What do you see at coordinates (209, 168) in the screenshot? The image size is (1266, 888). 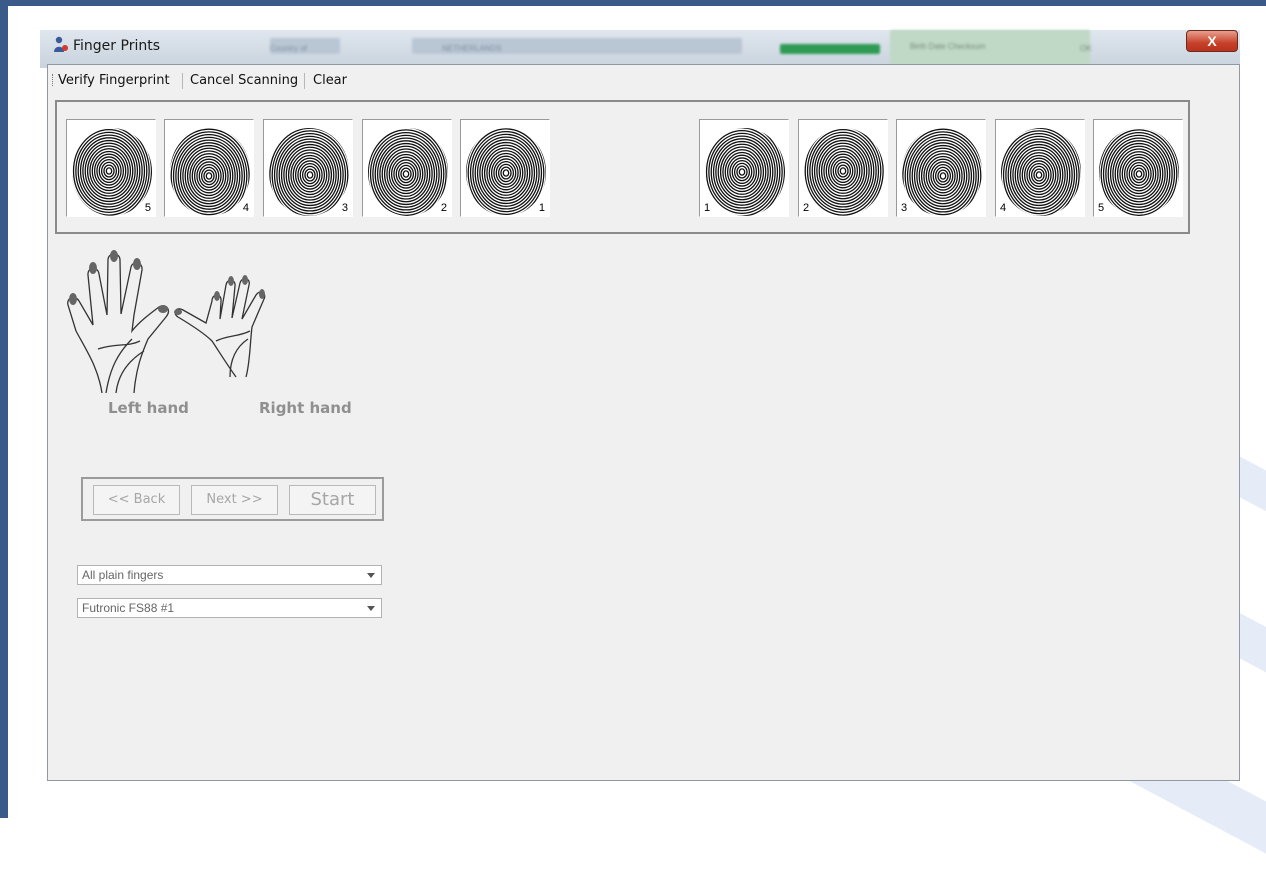 I see `fingerprint-left-4: 4` at bounding box center [209, 168].